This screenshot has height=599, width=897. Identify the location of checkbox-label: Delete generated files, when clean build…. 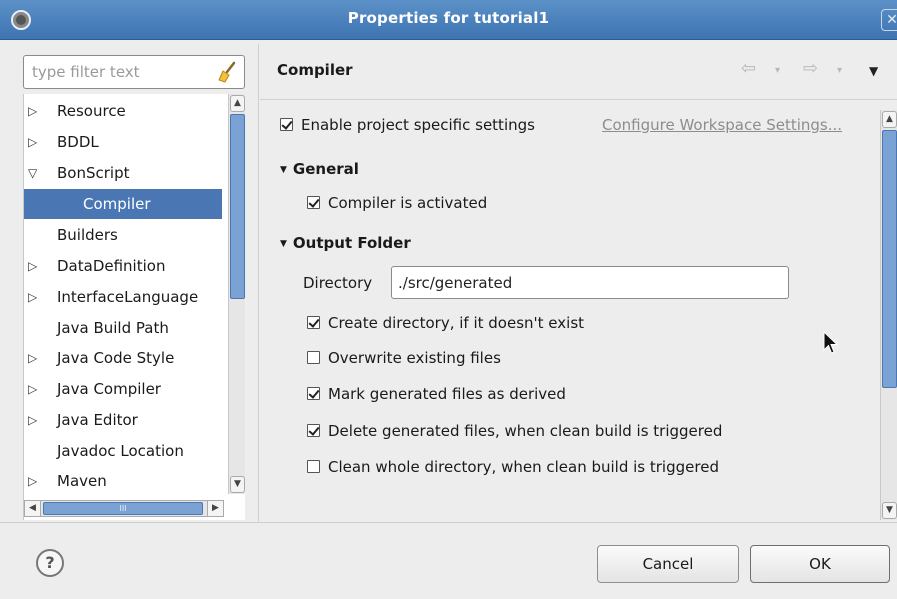
(525, 431).